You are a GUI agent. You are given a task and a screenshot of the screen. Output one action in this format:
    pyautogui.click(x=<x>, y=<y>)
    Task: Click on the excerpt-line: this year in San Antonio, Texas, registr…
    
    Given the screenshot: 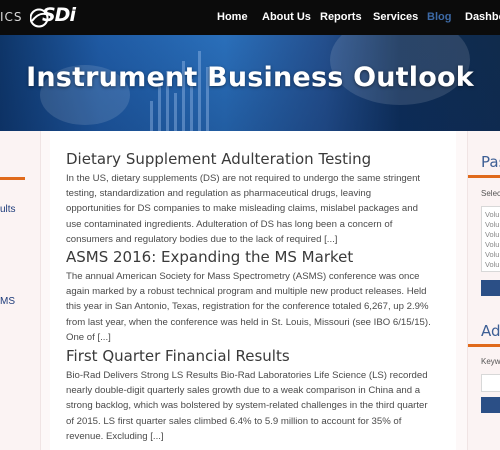 What is the action you would take?
    pyautogui.click(x=247, y=307)
    